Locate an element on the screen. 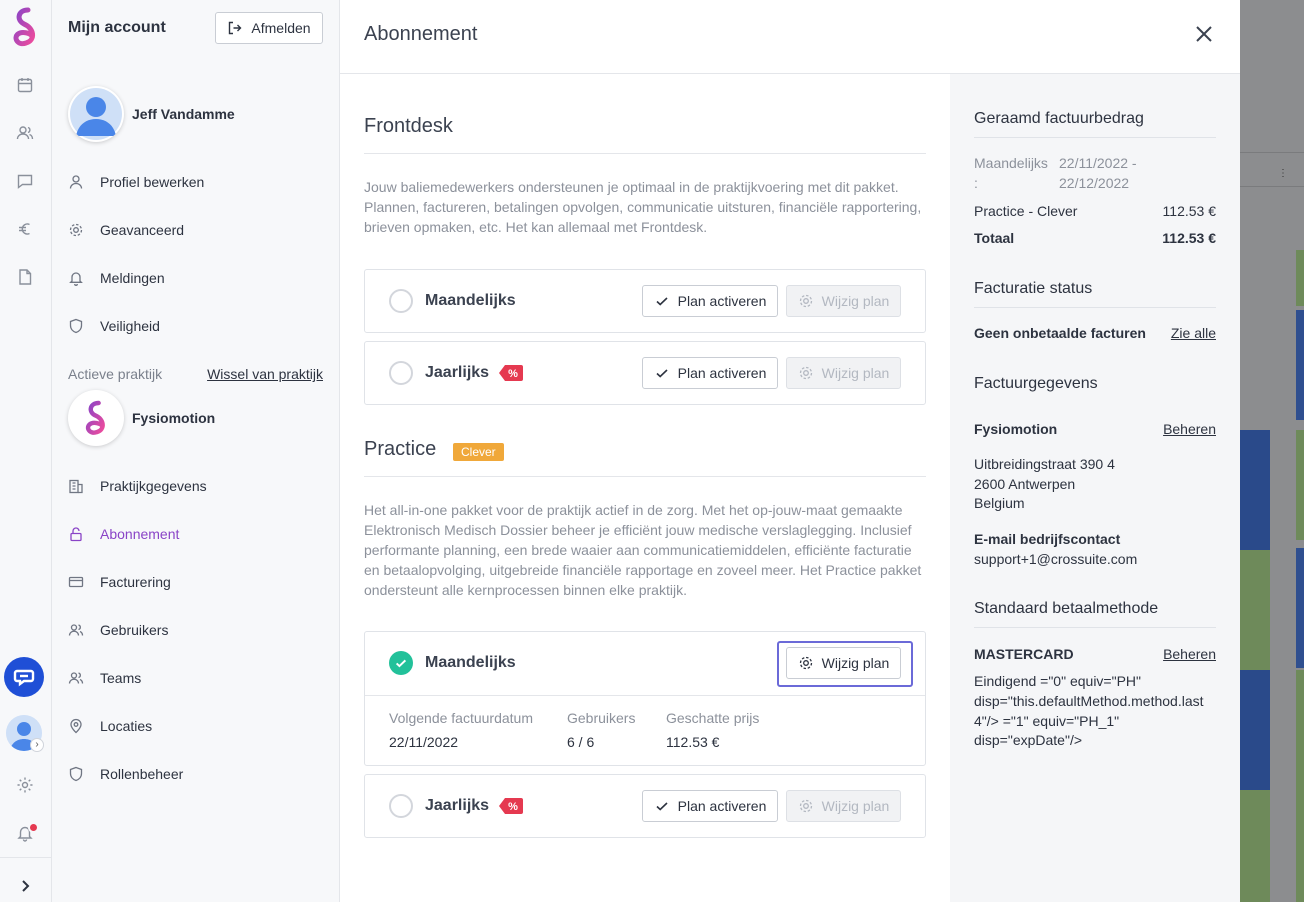 This screenshot has width=1304, height=902. shield-icon is located at coordinates (76, 774).